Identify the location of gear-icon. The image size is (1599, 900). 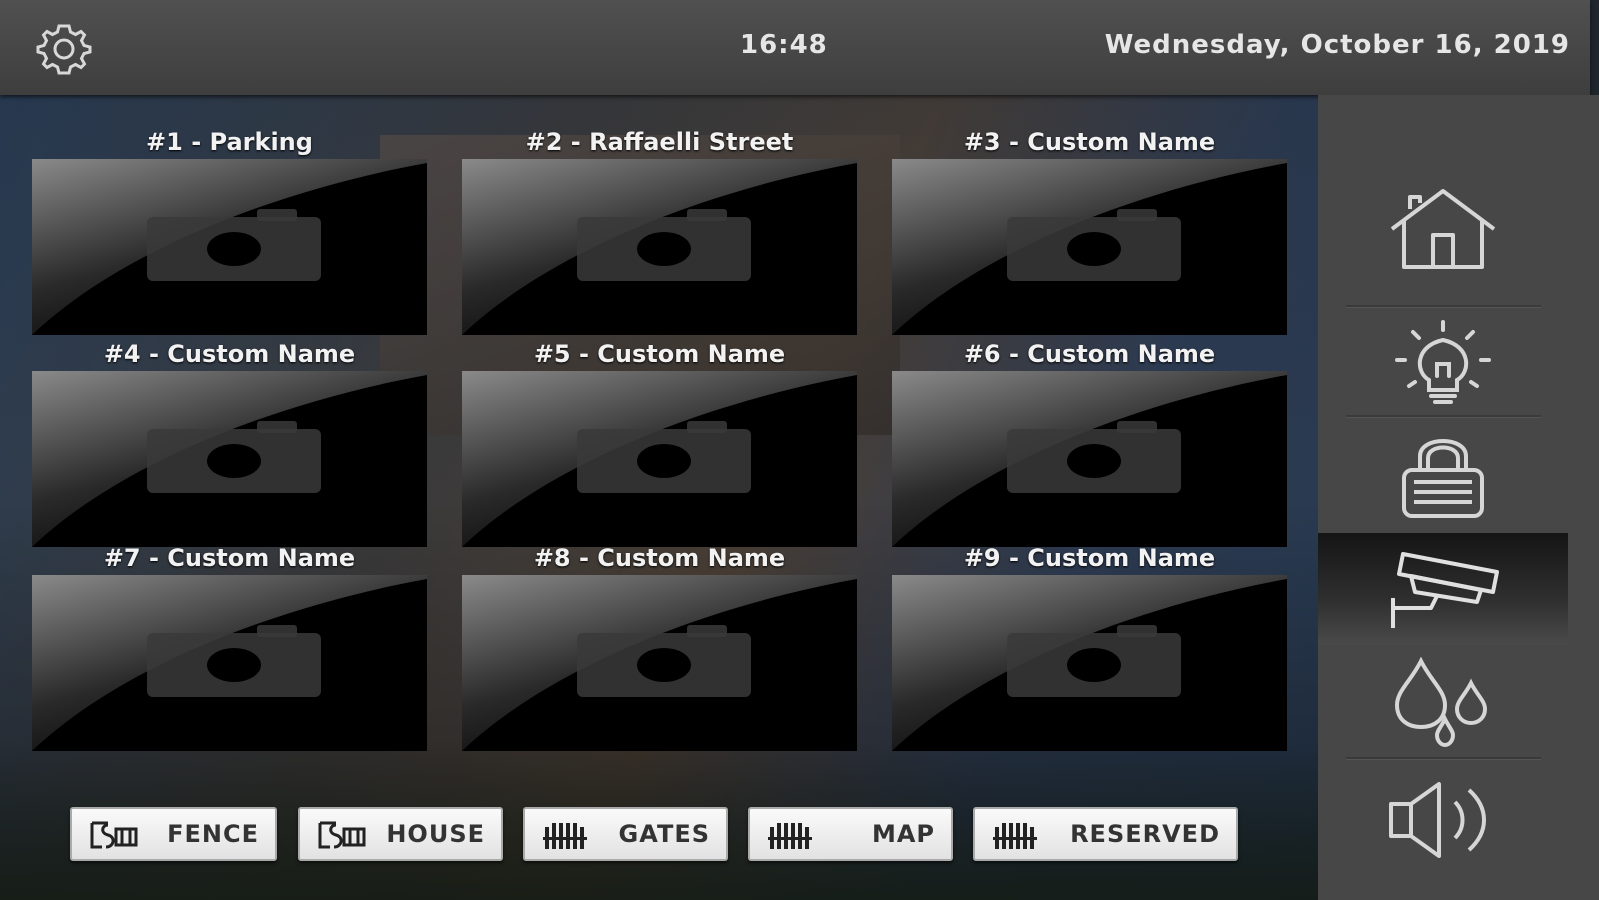
(64, 49).